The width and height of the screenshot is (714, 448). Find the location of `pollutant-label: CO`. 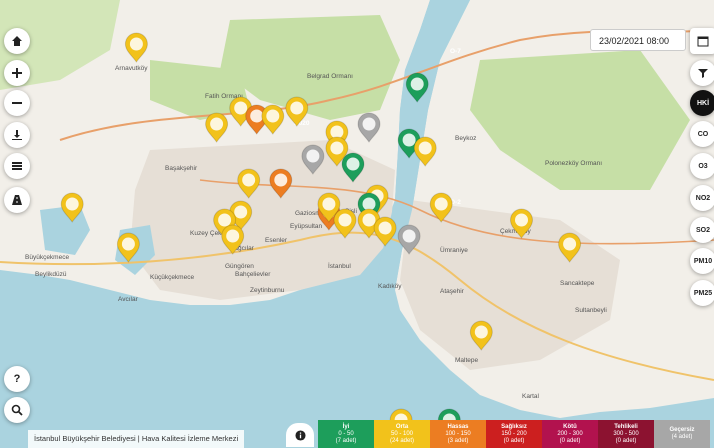

pollutant-label: CO is located at coordinates (703, 134).